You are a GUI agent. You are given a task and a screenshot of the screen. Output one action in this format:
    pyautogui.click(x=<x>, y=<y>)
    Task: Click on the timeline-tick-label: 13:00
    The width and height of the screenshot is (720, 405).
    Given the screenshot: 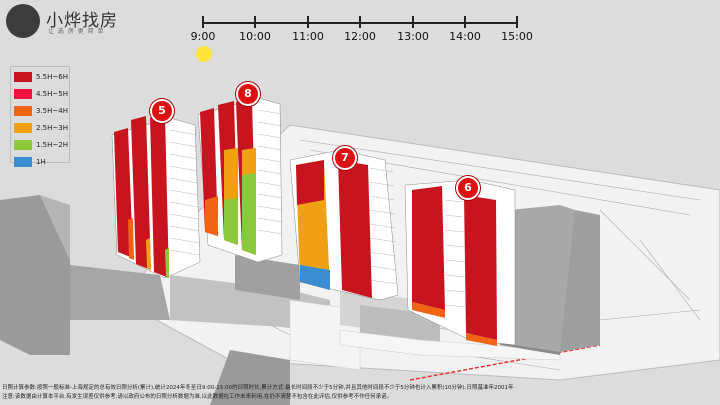 What is the action you would take?
    pyautogui.click(x=413, y=36)
    